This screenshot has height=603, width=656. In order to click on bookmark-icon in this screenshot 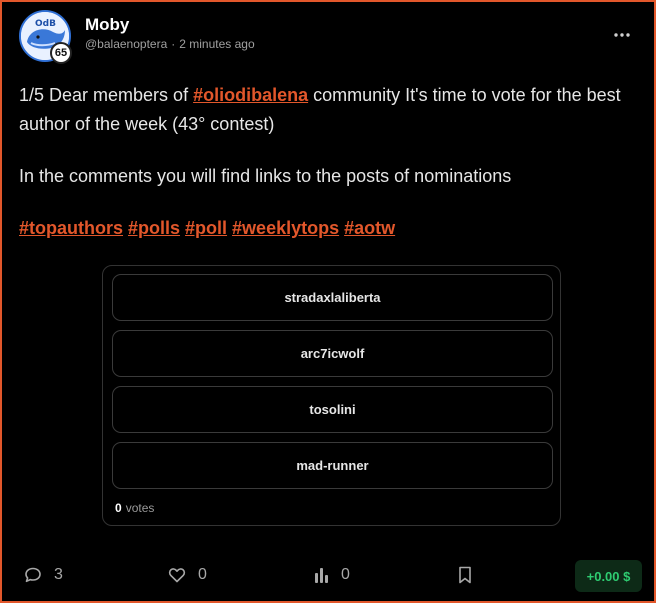, I will do `click(465, 575)`.